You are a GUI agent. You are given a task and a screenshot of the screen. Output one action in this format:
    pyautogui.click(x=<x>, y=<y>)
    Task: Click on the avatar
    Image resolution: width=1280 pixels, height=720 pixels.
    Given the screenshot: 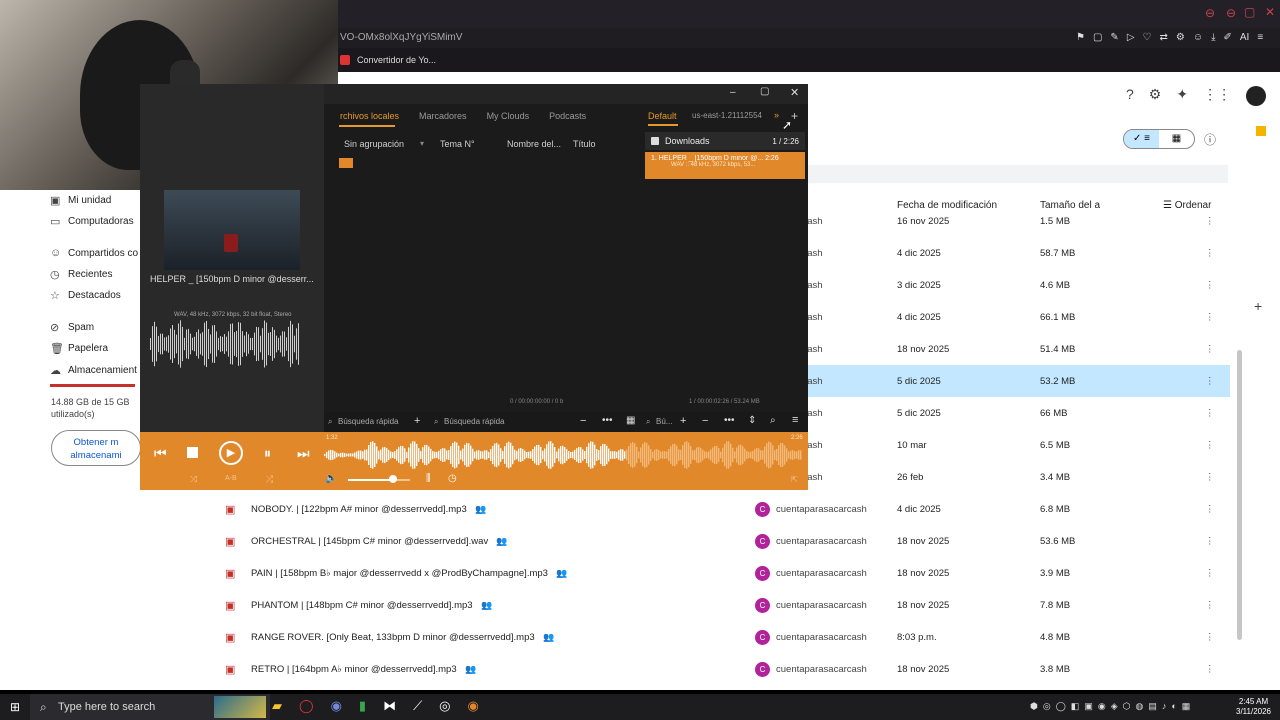 What is the action you would take?
    pyautogui.click(x=1256, y=96)
    